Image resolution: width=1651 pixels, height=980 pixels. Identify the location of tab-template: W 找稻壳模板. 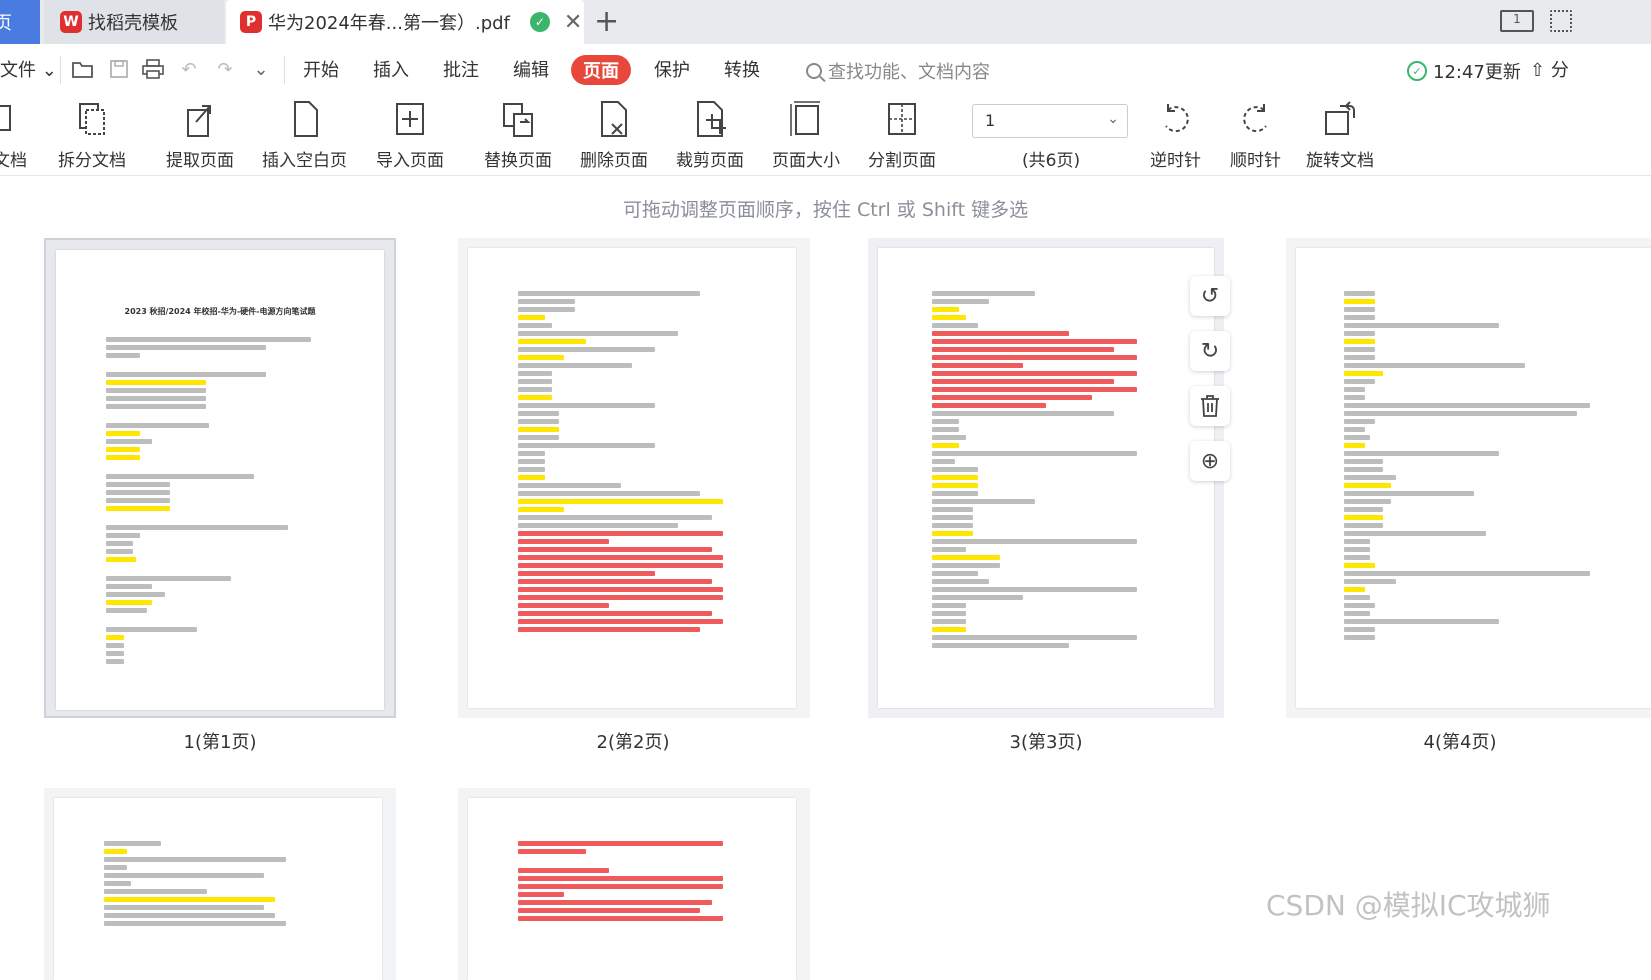
(134, 22).